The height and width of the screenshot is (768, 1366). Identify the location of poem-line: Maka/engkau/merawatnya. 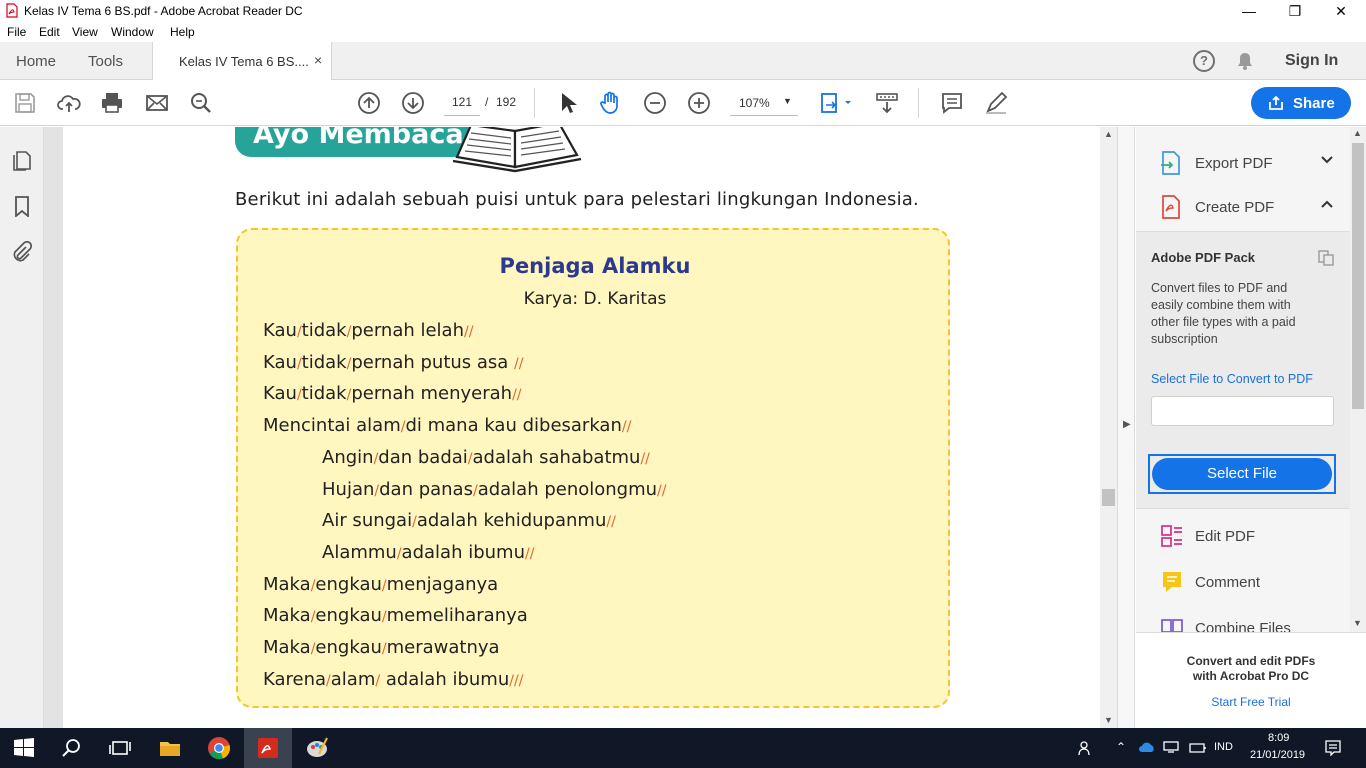
(381, 647).